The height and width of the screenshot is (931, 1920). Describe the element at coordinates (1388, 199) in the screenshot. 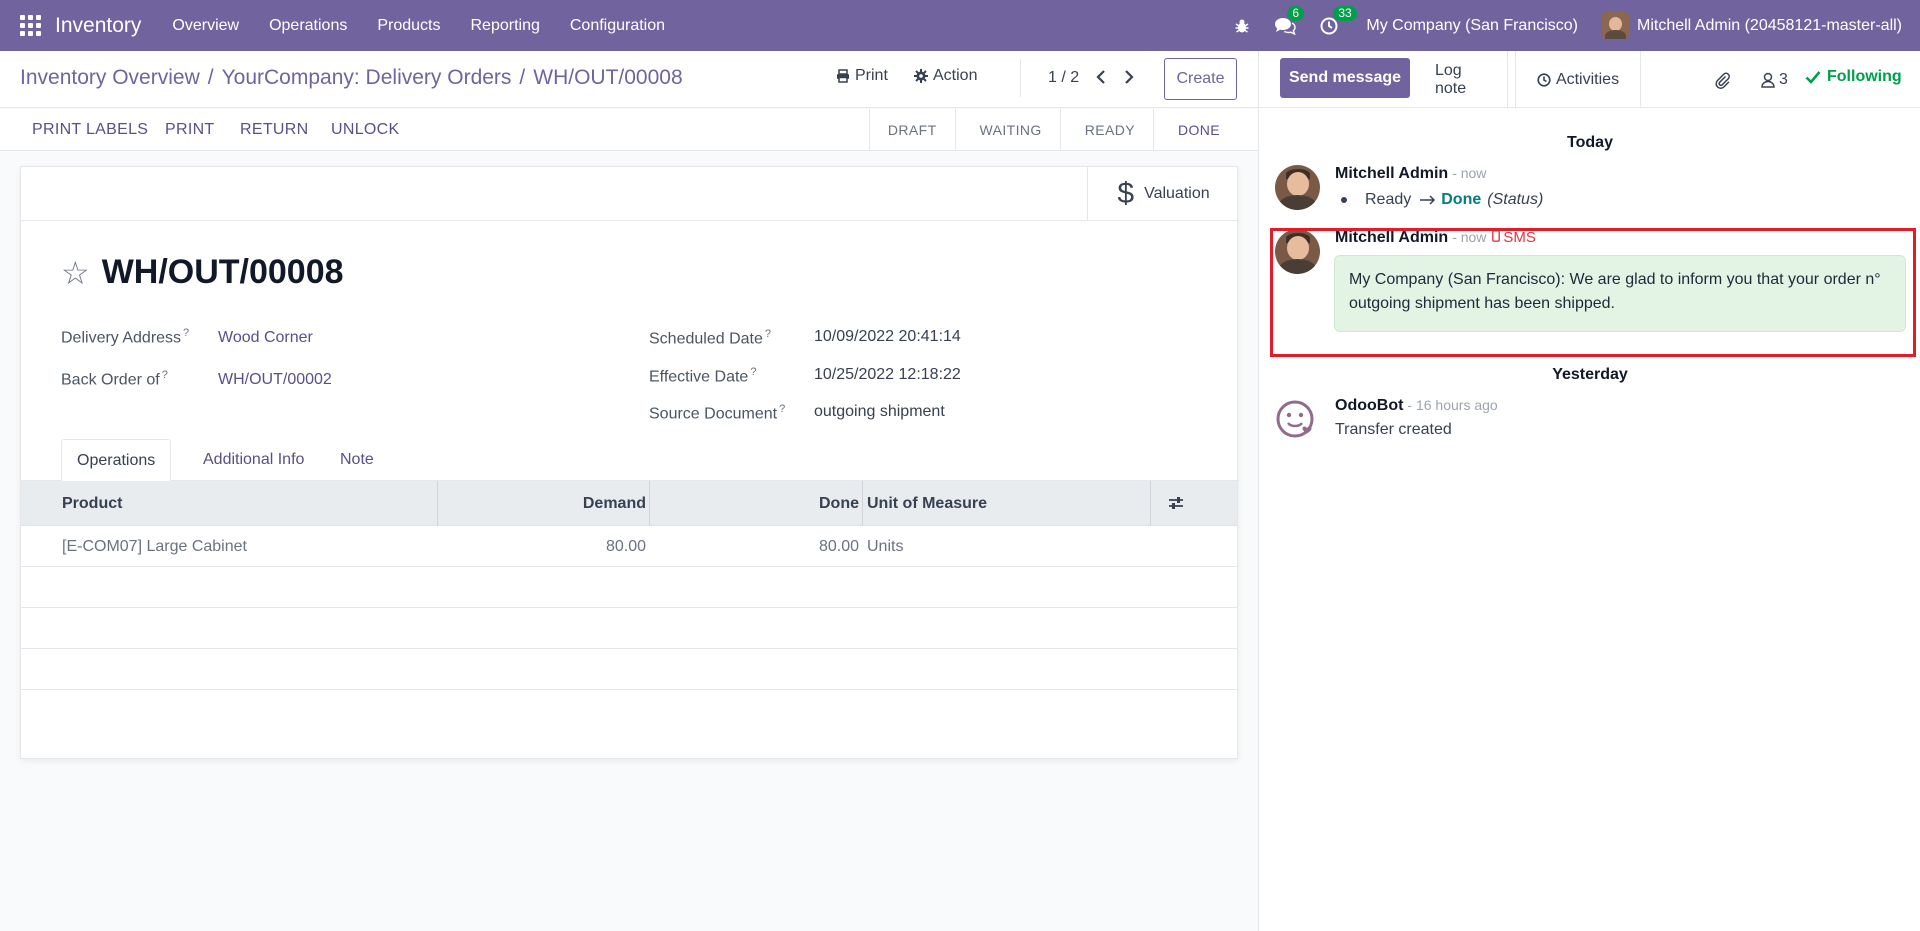

I see `tracking-old-value: Ready` at that location.